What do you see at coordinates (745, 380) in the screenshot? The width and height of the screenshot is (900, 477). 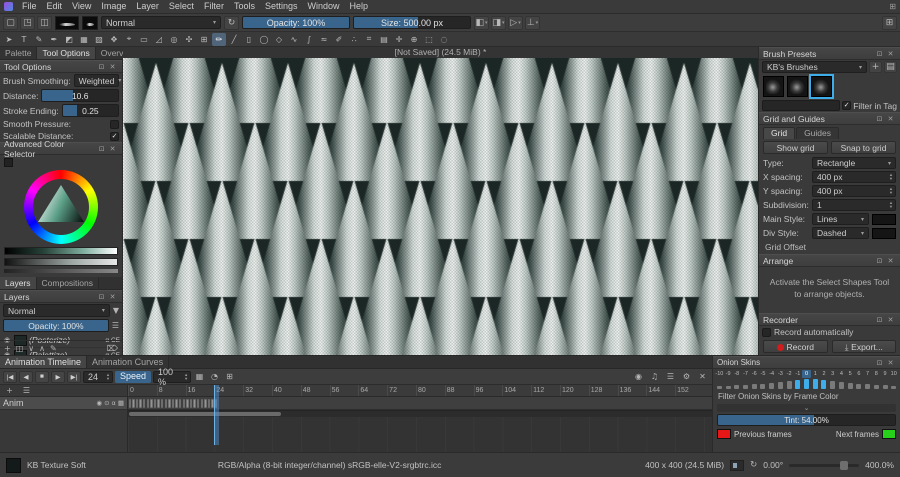 I see `onion-skin-column: -7` at bounding box center [745, 380].